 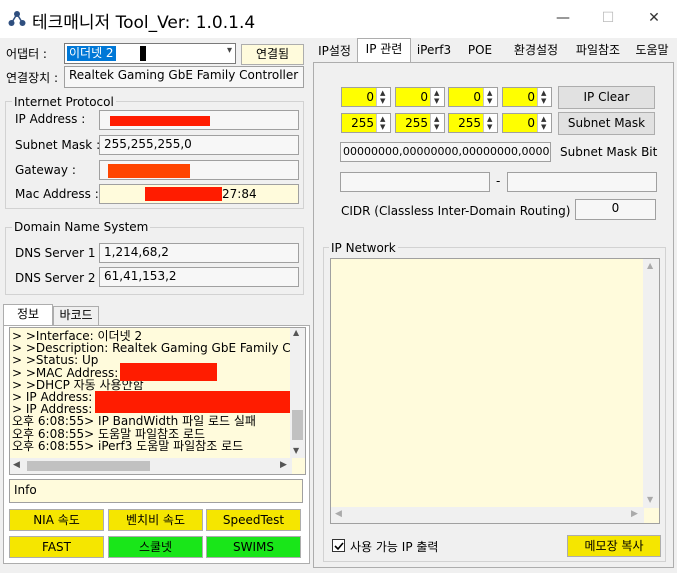 I want to click on range-end-field, so click(x=582, y=182).